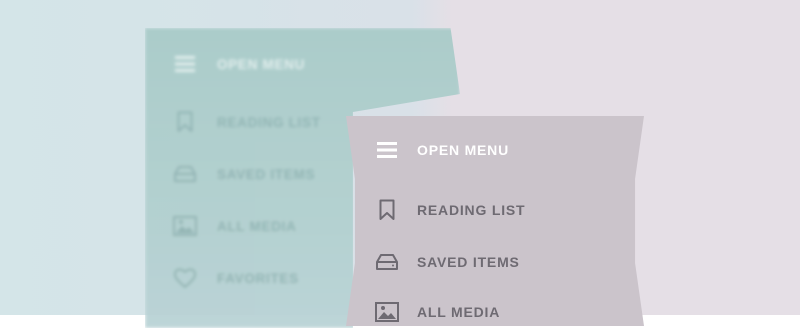  I want to click on foreground-menu-item-label: ALL MEDIA, so click(459, 312).